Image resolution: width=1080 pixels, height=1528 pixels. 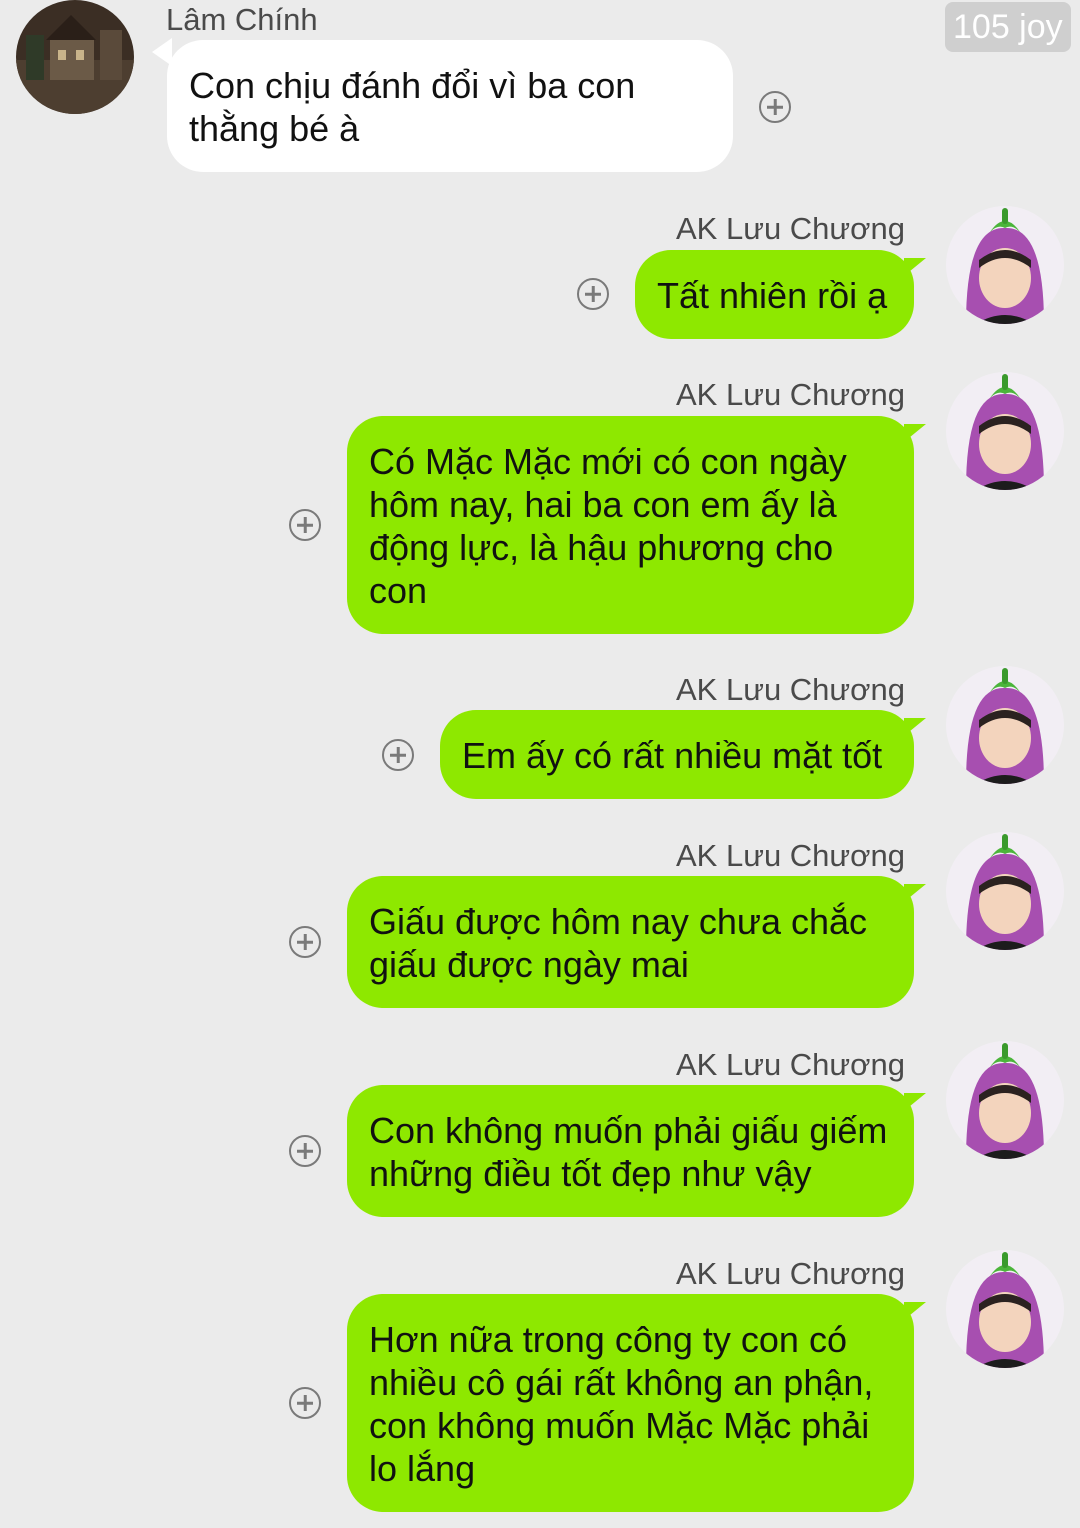 I want to click on message-line: Em ấy có rất nhiều mặt tốt, so click(x=672, y=755).